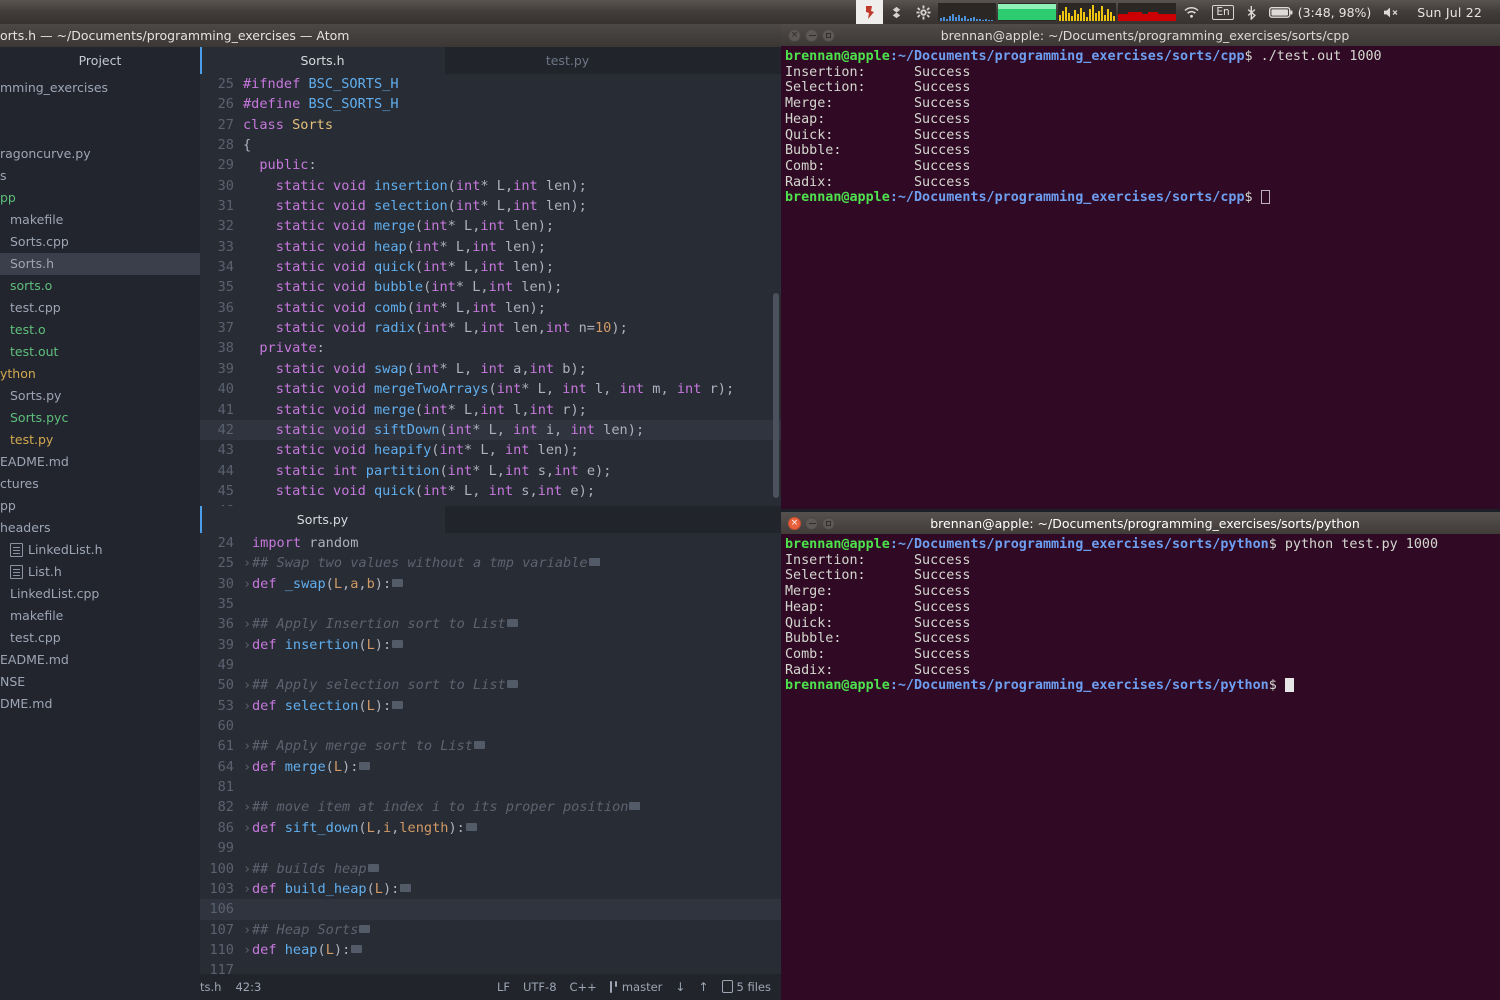 Image resolution: width=1500 pixels, height=1000 pixels. I want to click on code-line: 117, so click(490, 967).